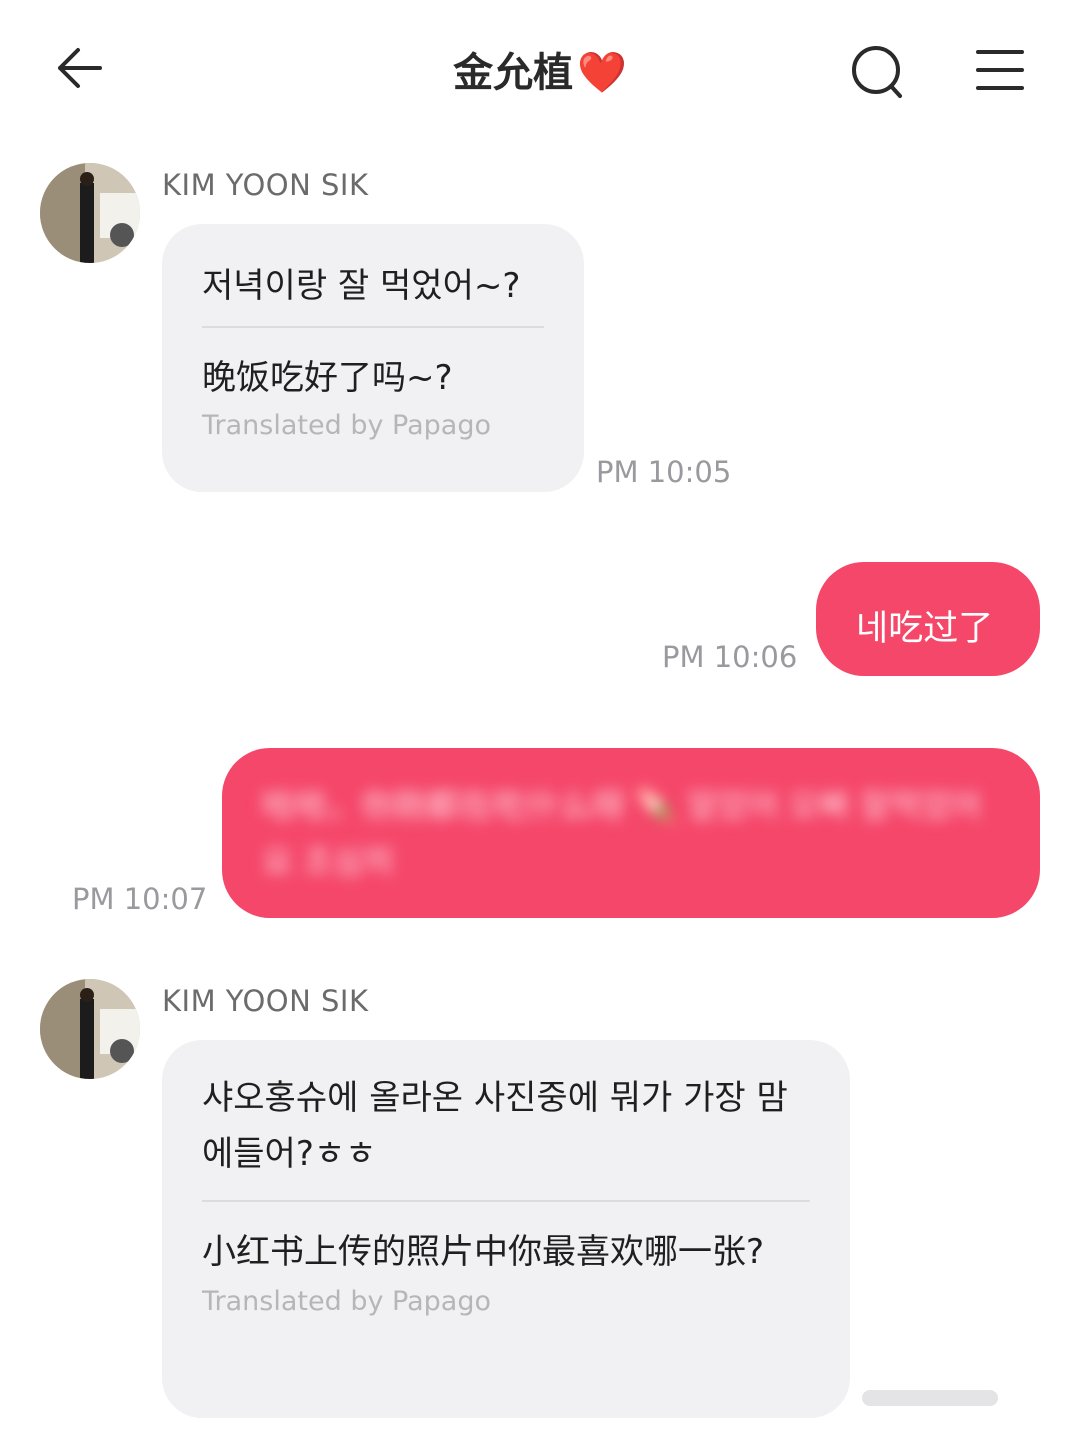 The image size is (1080, 1454). I want to click on heart-icon: ❤️, so click(602, 73).